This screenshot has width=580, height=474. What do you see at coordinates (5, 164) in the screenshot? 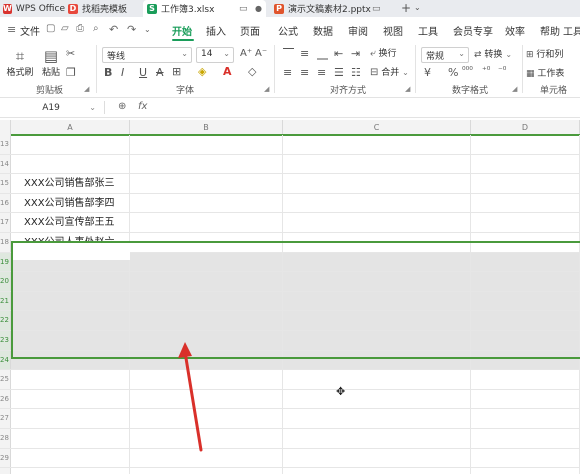
I see `row-header: 14` at bounding box center [5, 164].